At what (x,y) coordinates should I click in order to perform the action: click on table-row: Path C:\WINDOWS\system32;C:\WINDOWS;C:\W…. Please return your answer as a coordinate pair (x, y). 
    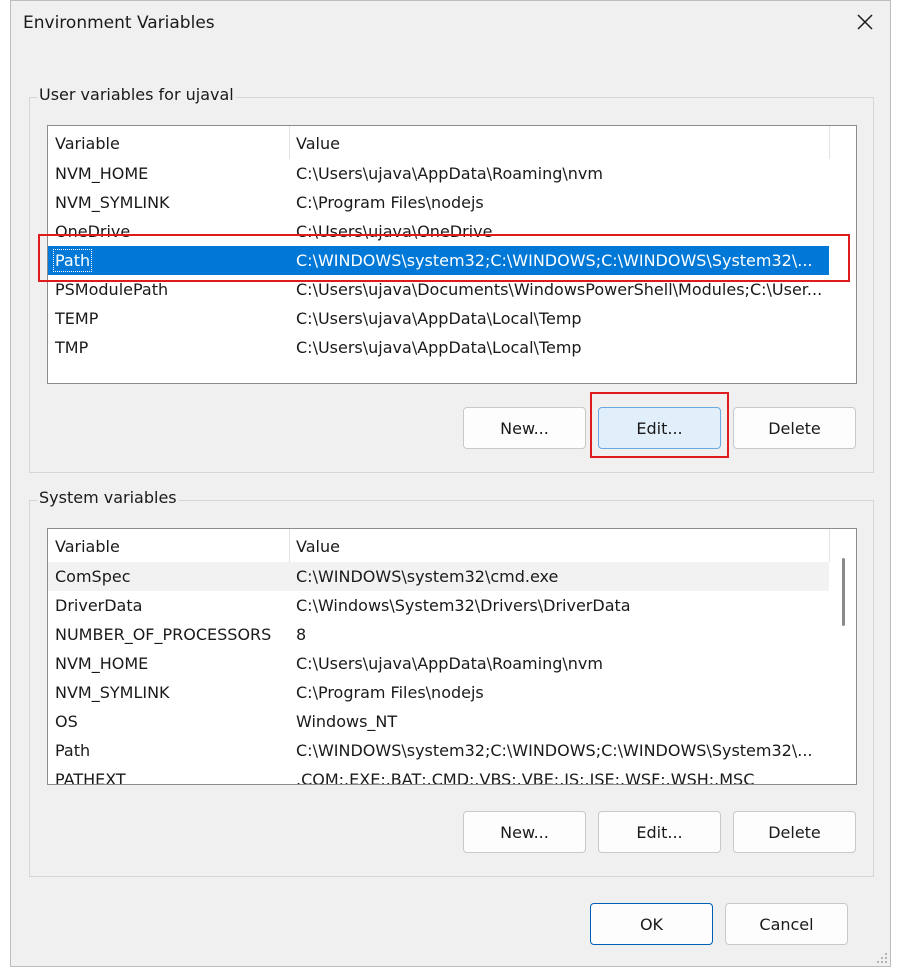
    Looking at the image, I should click on (438, 750).